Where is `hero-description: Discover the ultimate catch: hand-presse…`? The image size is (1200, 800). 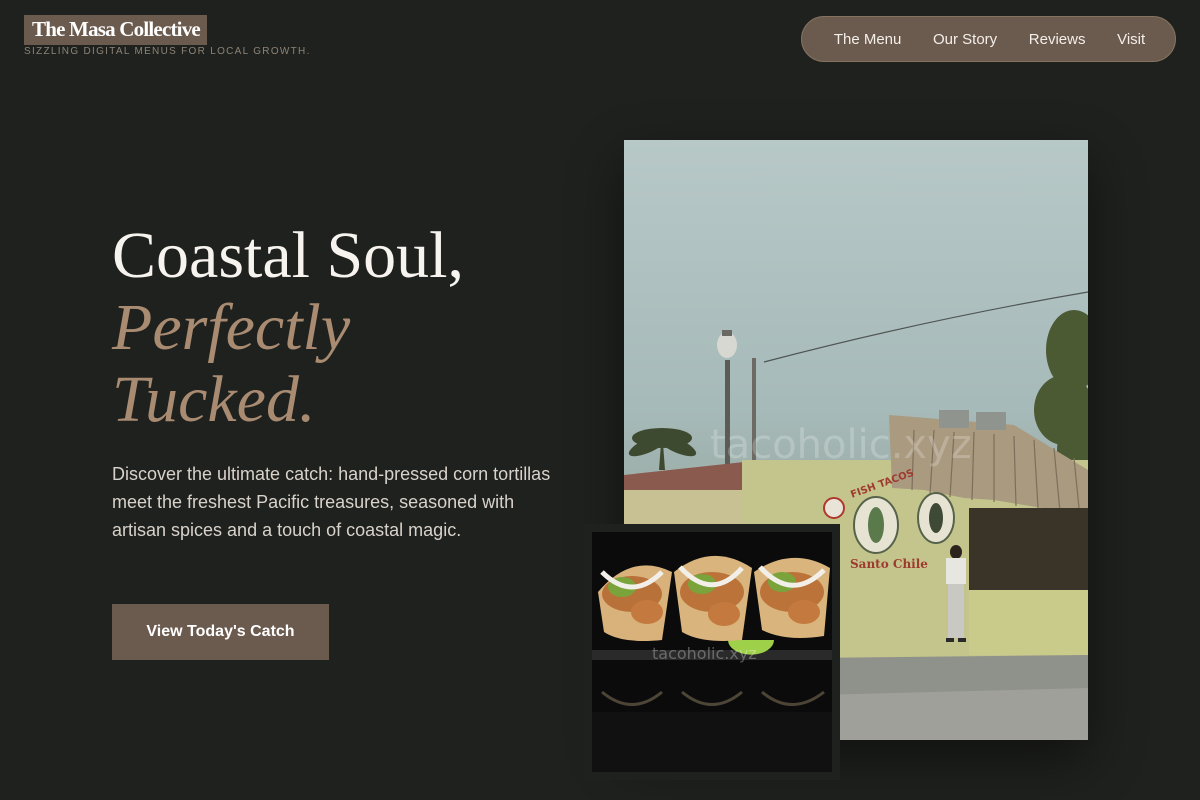 hero-description: Discover the ultimate catch: hand-presse… is located at coordinates (331, 502).